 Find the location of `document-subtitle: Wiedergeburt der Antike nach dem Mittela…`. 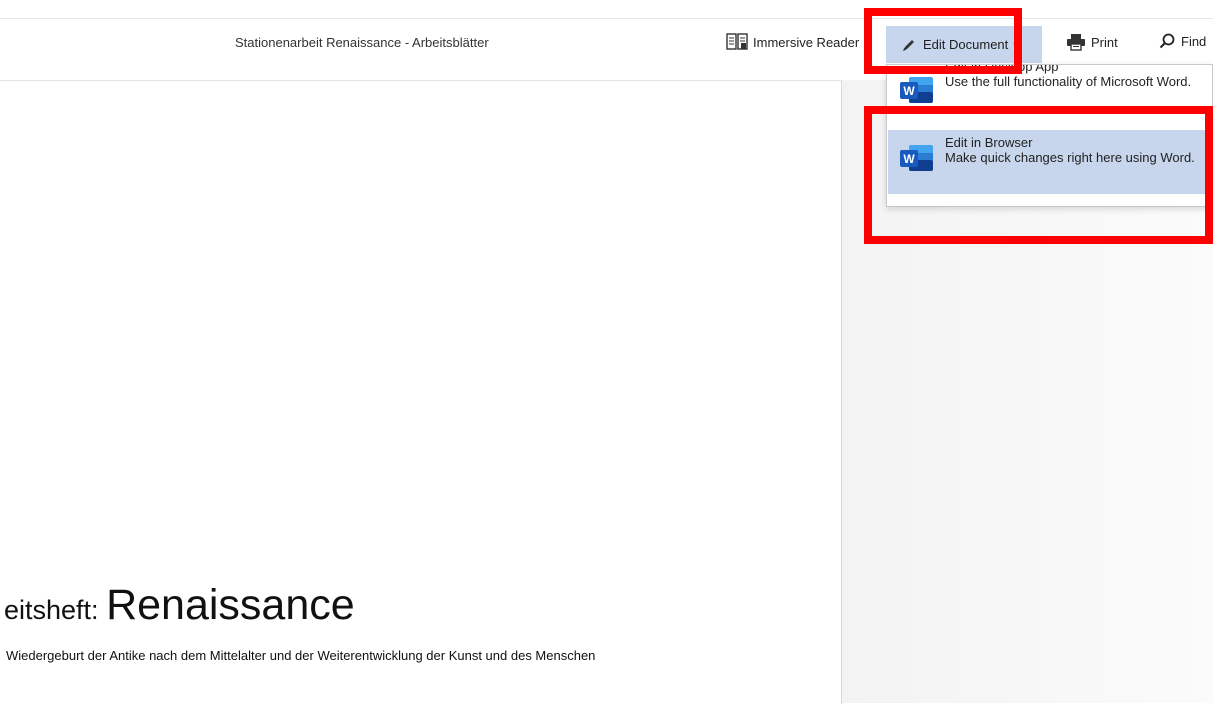

document-subtitle: Wiedergeburt der Antike nach dem Mittela… is located at coordinates (301, 655).